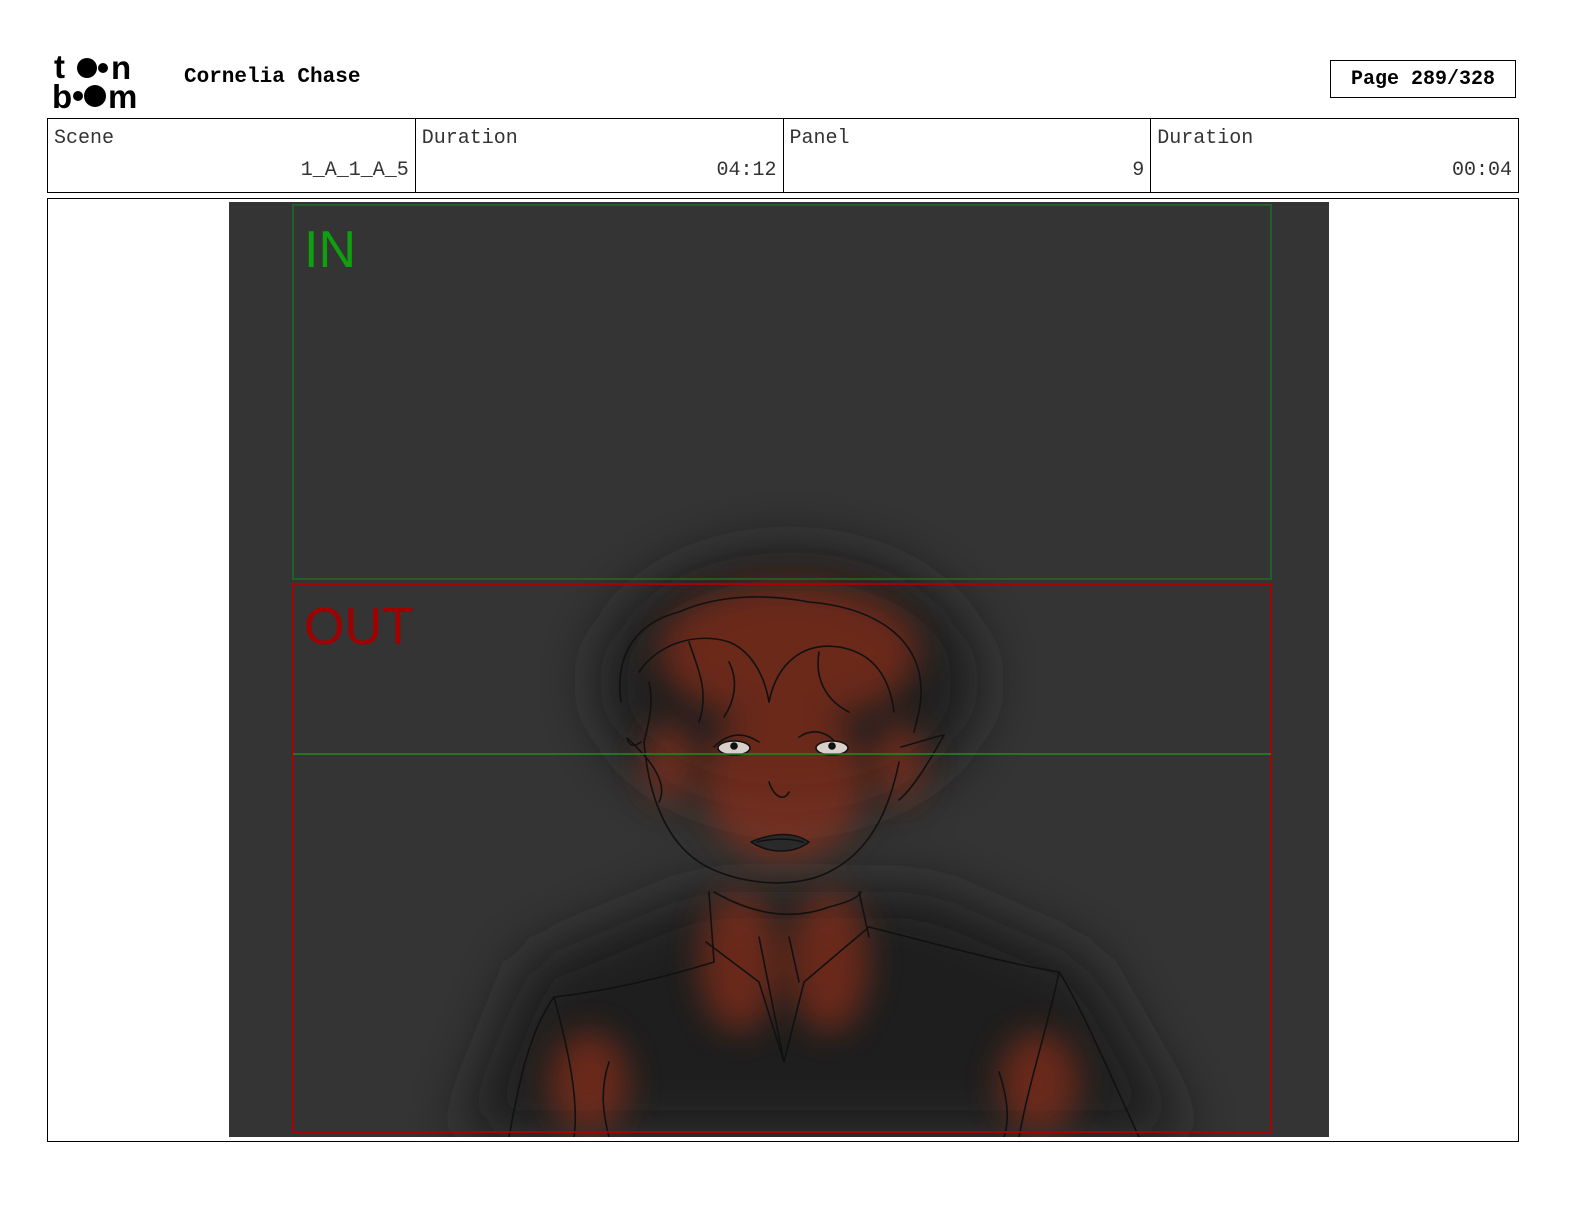 This screenshot has width=1584, height=1224. Describe the element at coordinates (354, 170) in the screenshot. I see `scene-value: 1_A_1_A_5` at that location.